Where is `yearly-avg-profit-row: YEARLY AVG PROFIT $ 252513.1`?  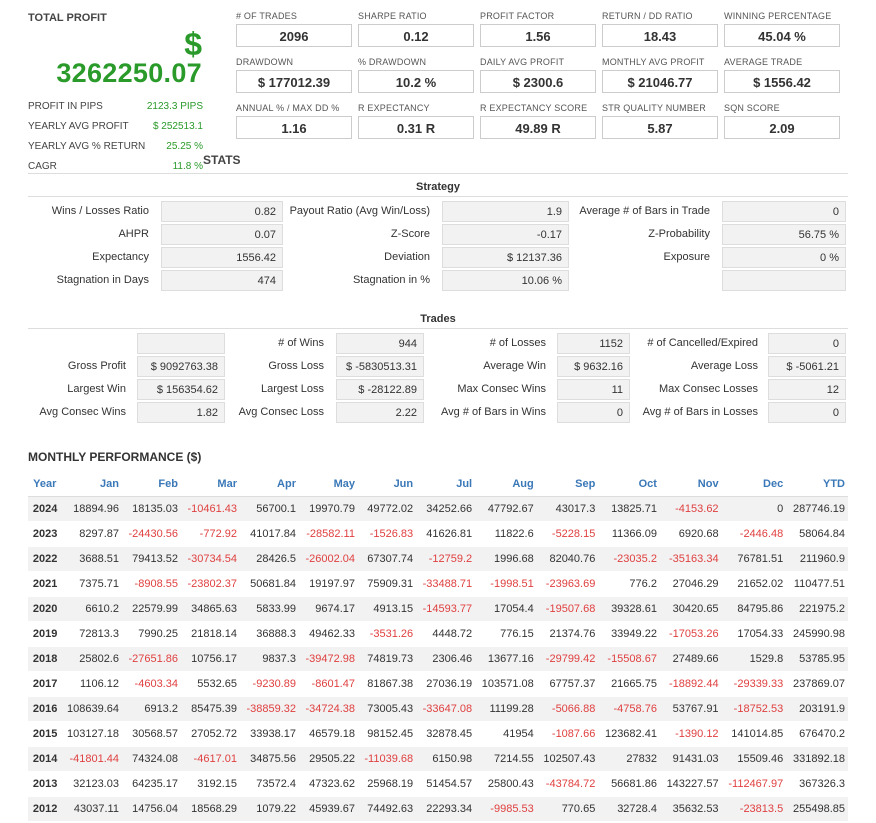 yearly-avg-profit-row: YEARLY AVG PROFIT $ 252513.1 is located at coordinates (115, 128).